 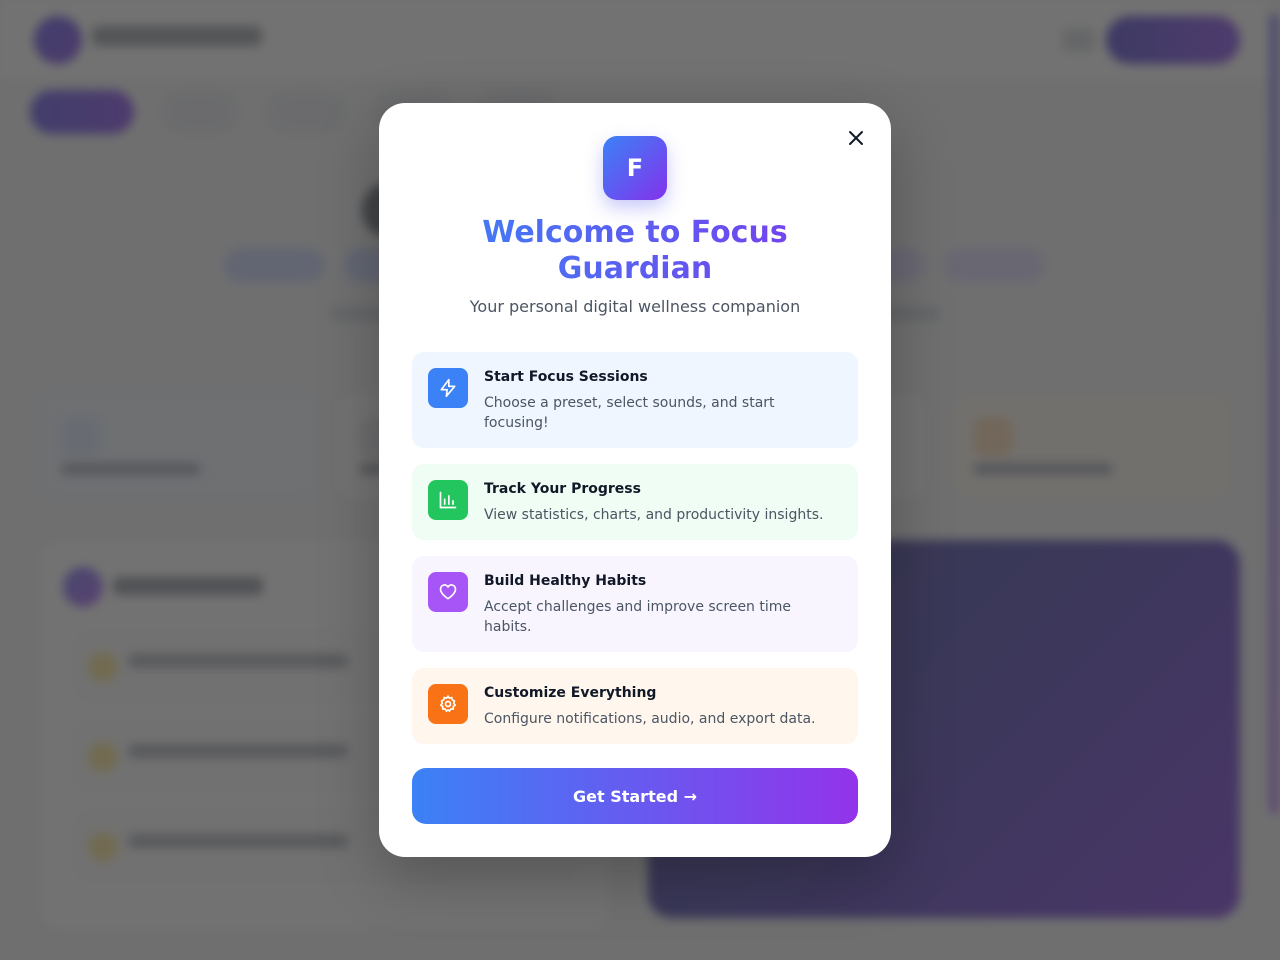 I want to click on feature-title: Customize Everything, so click(x=570, y=693).